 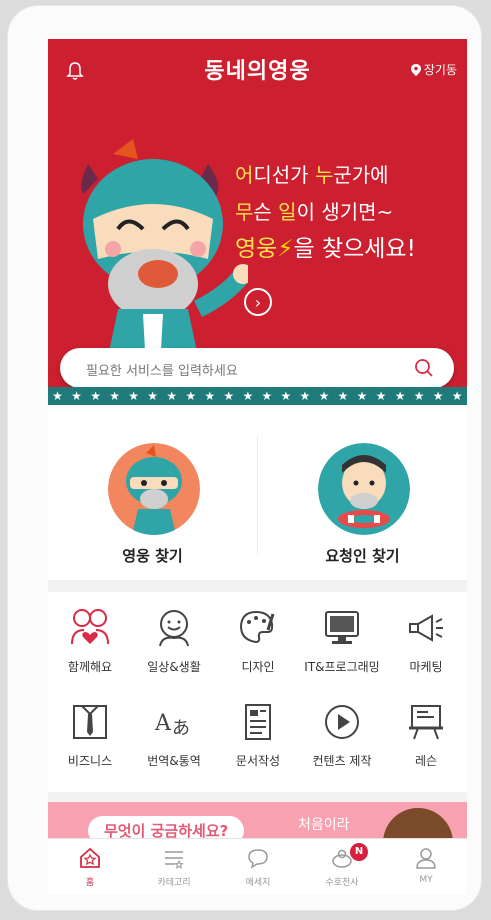 I want to click on find-requester-label: 요청인 찾기, so click(x=362, y=556).